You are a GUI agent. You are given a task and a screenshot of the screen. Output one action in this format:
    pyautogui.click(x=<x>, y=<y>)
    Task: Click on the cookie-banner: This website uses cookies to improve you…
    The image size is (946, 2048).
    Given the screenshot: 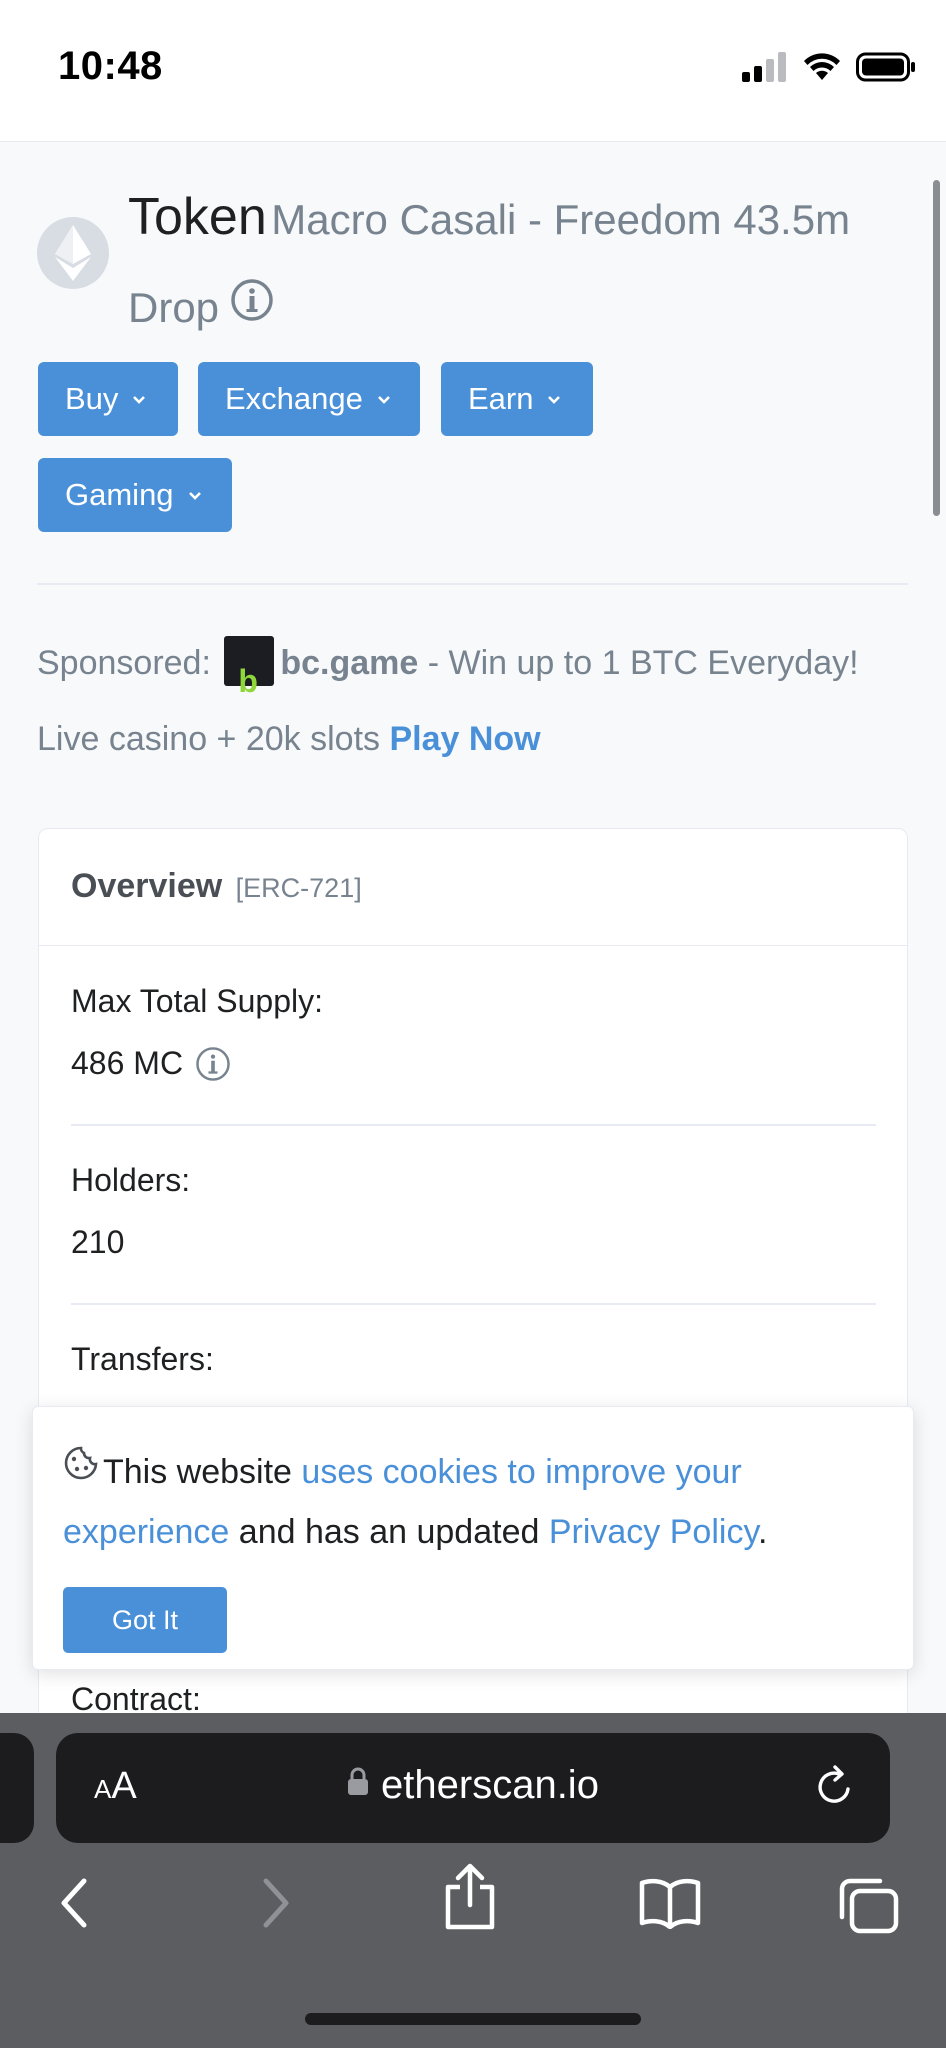 What is the action you would take?
    pyautogui.click(x=473, y=1538)
    